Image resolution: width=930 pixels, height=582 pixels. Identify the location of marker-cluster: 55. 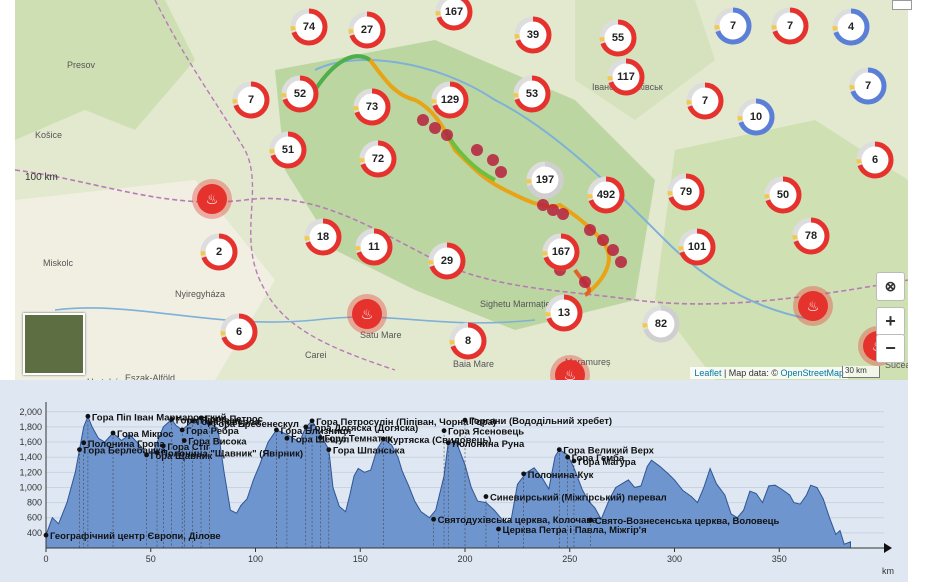
(618, 38).